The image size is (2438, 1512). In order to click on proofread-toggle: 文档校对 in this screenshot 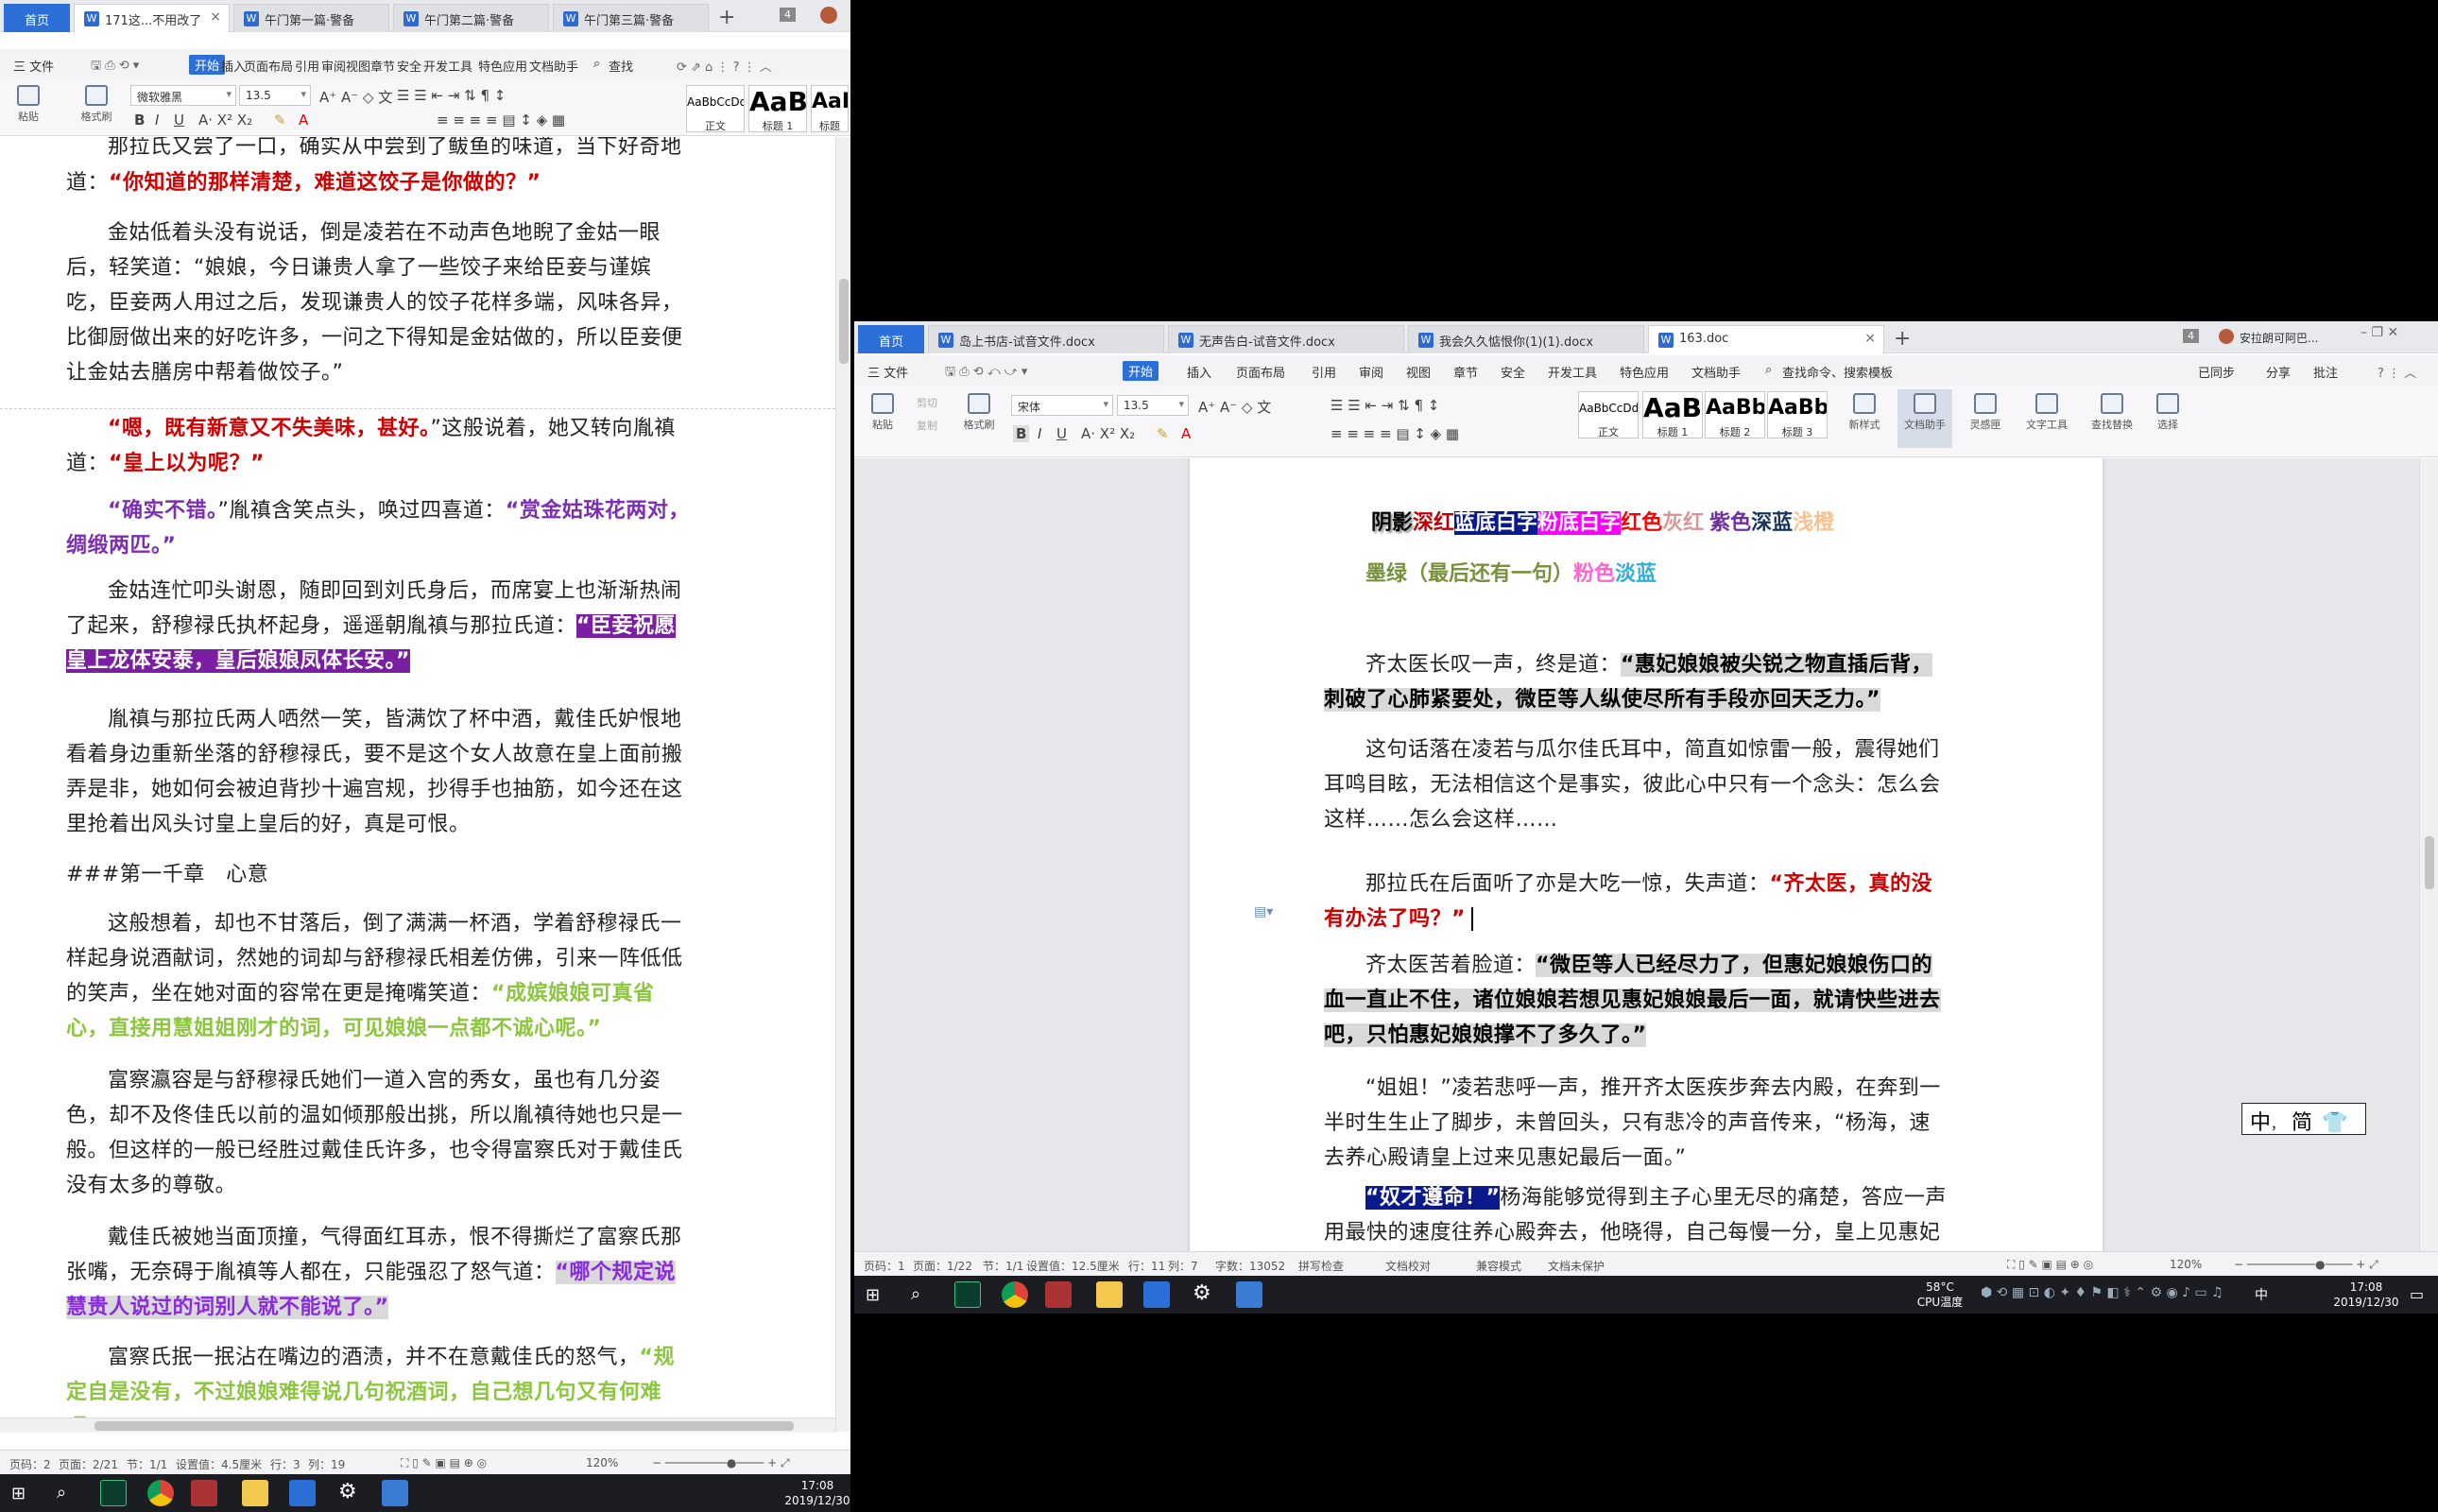, I will do `click(1408, 1266)`.